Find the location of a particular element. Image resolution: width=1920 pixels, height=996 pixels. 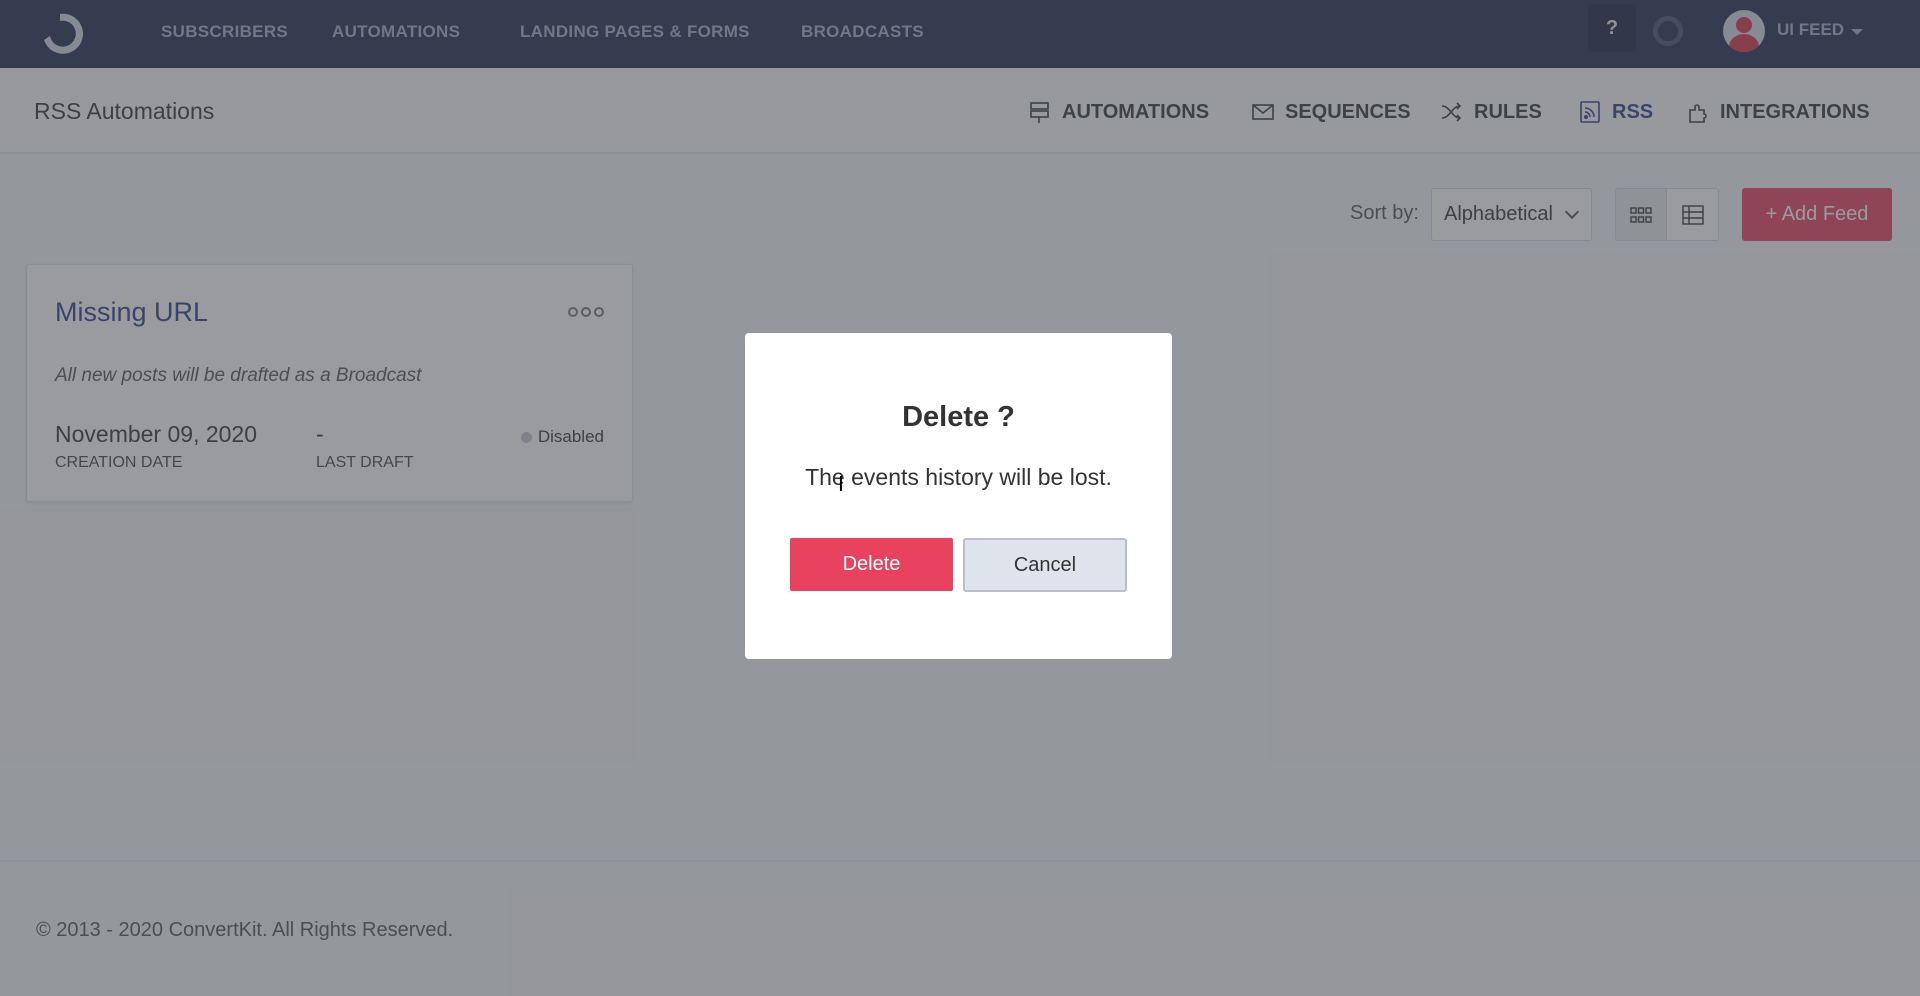

cancel-button: Cancel is located at coordinates (1045, 565).